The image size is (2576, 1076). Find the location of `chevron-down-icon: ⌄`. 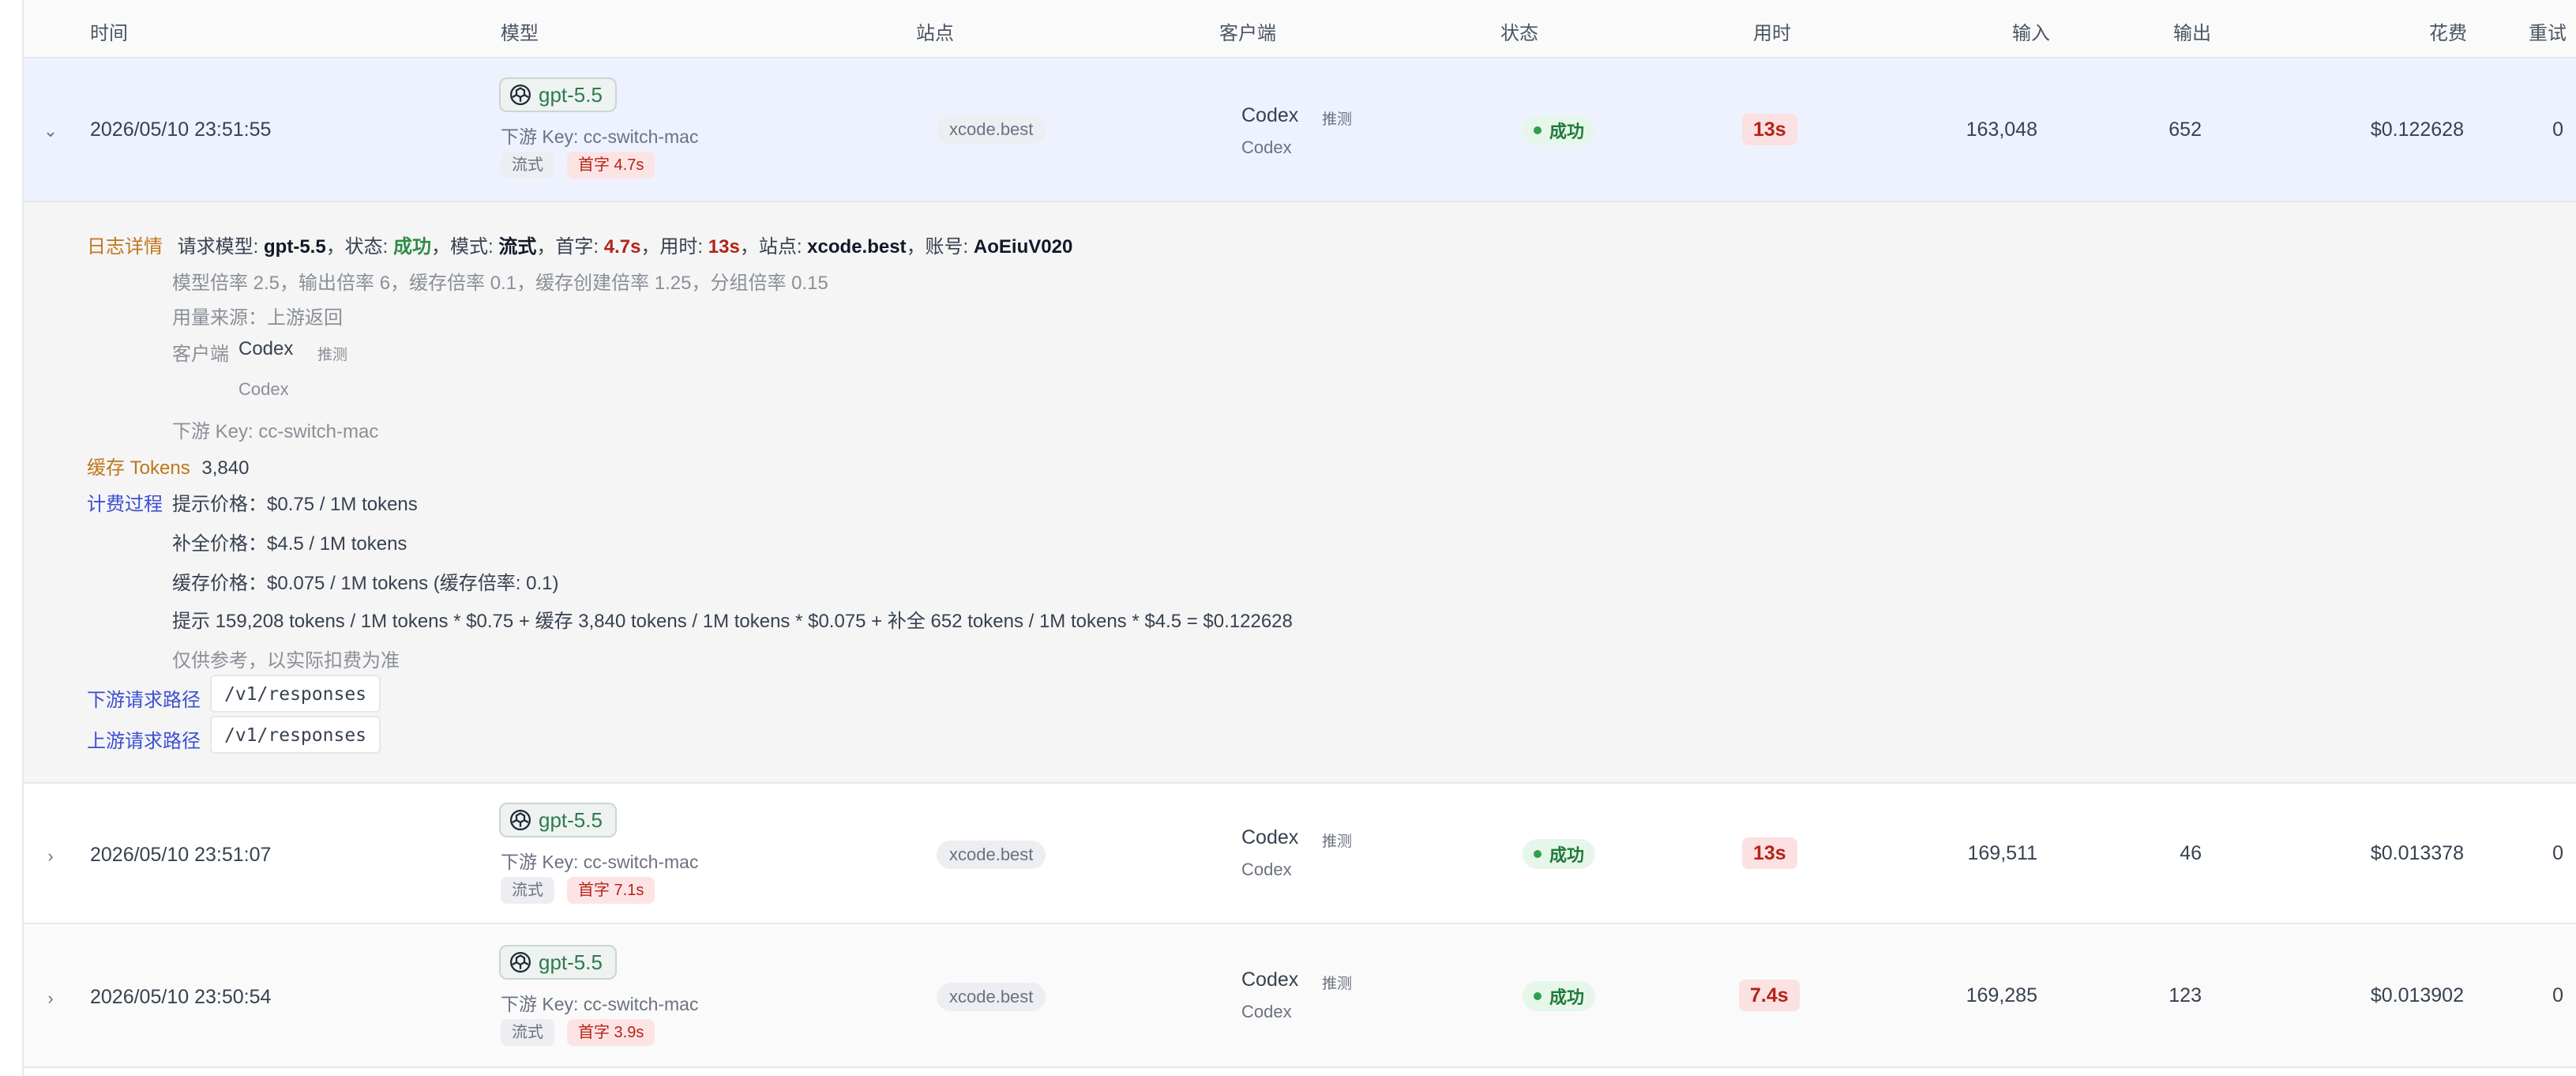

chevron-down-icon: ⌄ is located at coordinates (50, 131).